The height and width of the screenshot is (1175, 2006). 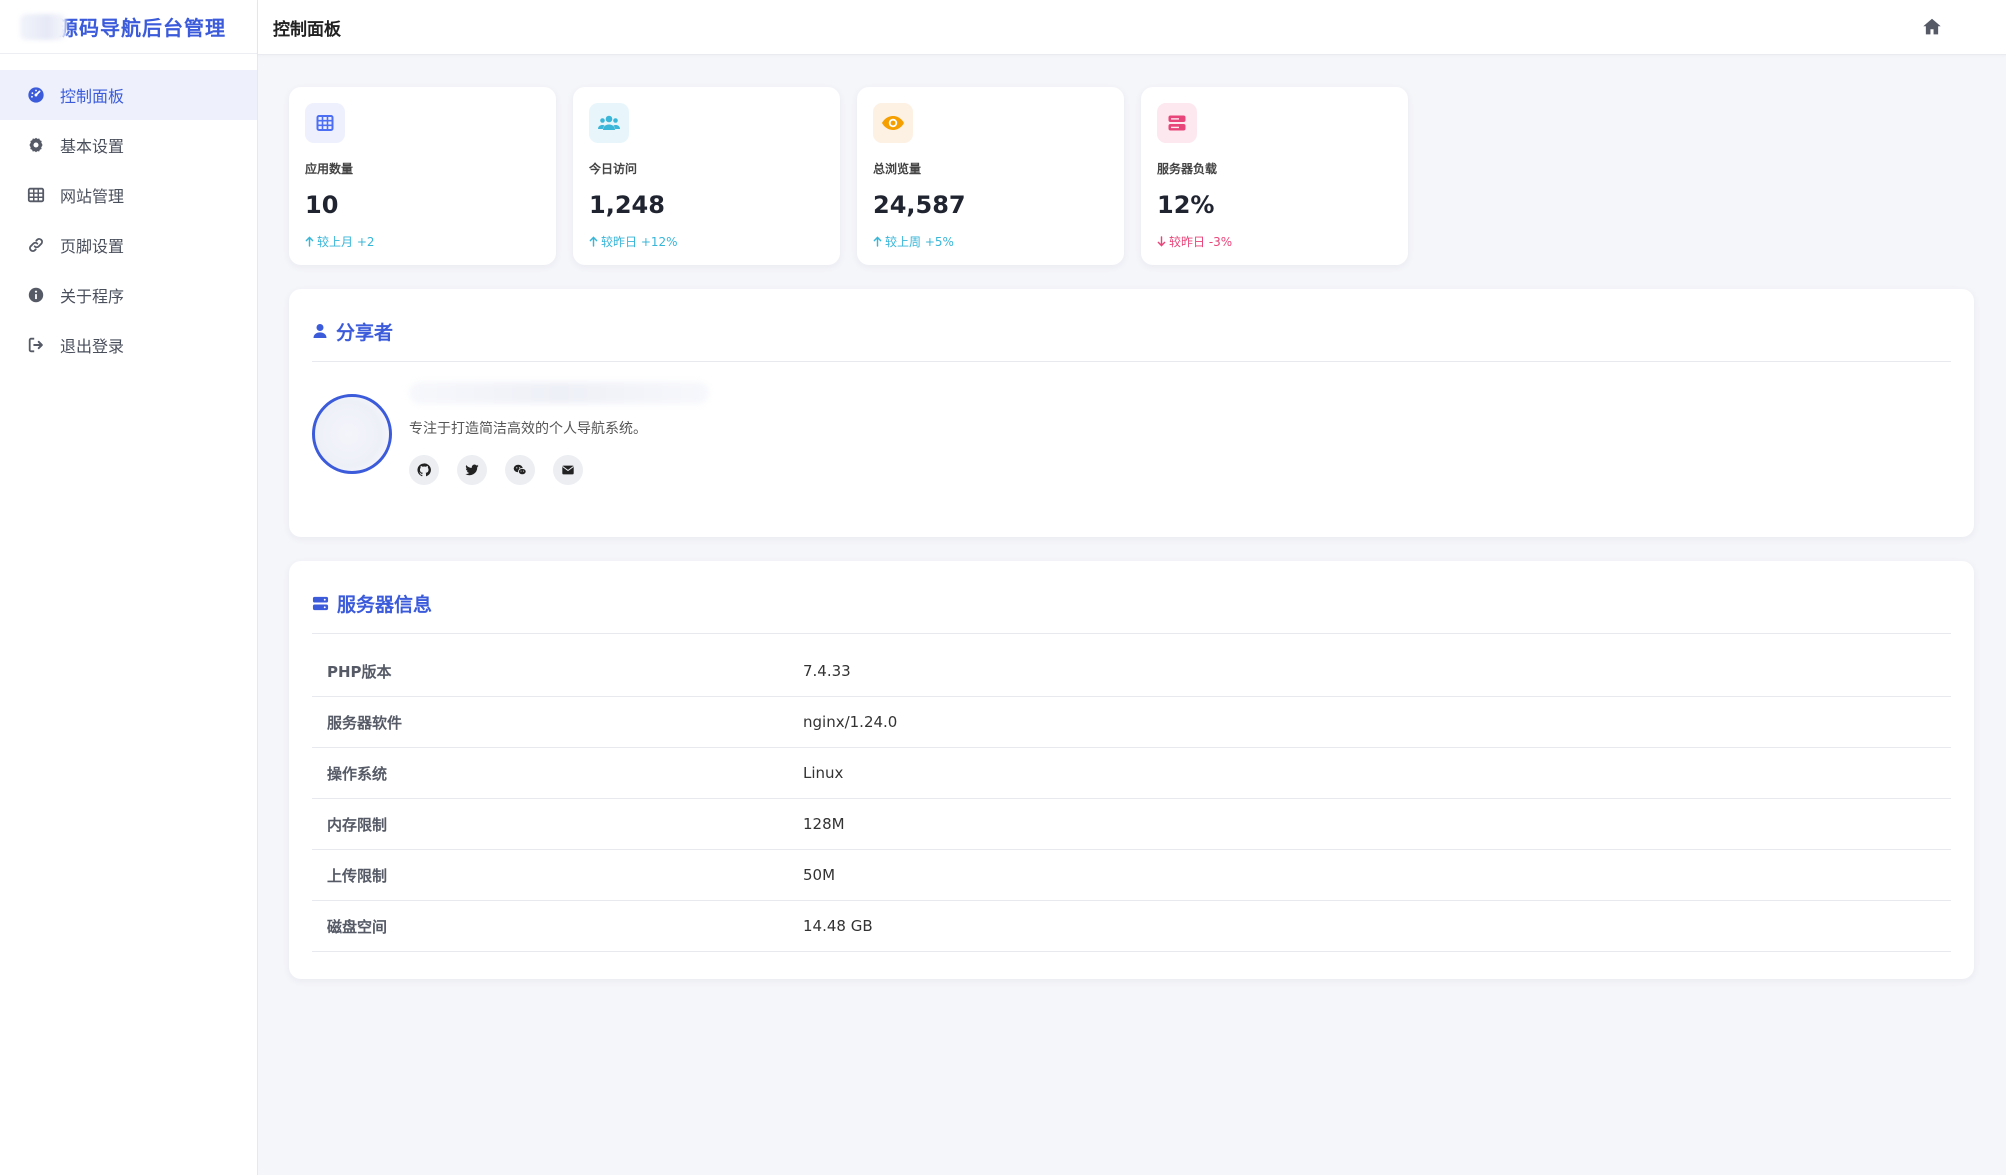 I want to click on arrow-down-icon, so click(x=1161, y=241).